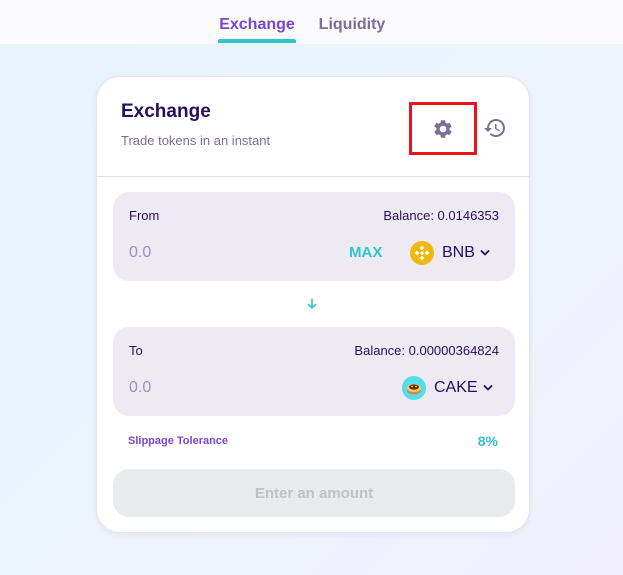  What do you see at coordinates (456, 387) in the screenshot?
I see `to-token-name: CAKE` at bounding box center [456, 387].